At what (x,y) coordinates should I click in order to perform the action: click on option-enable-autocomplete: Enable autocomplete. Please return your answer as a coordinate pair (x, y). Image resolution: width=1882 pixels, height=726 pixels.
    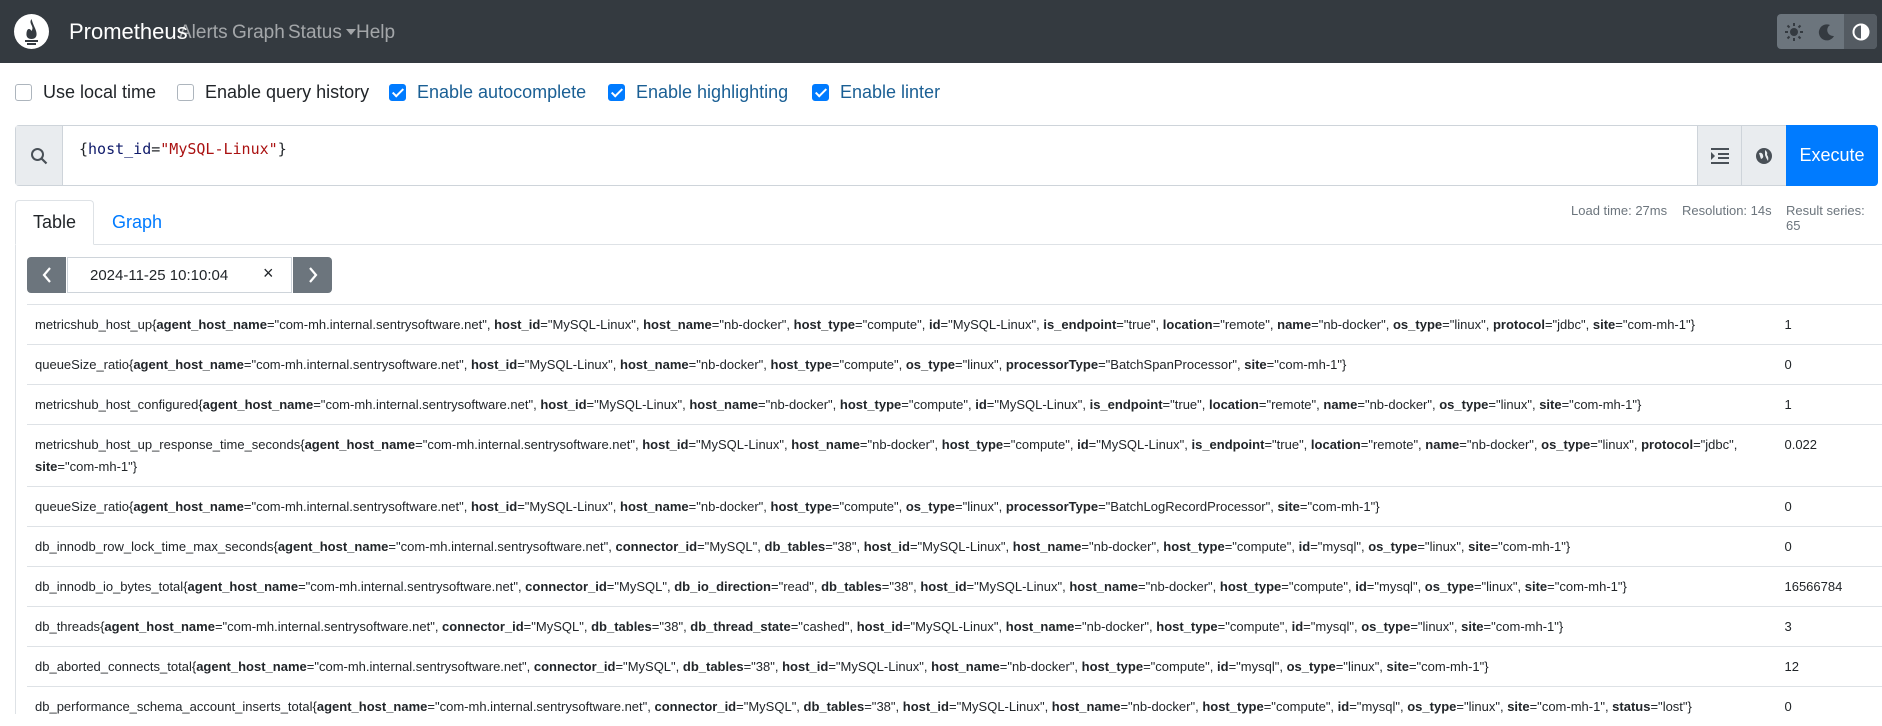
    Looking at the image, I should click on (487, 92).